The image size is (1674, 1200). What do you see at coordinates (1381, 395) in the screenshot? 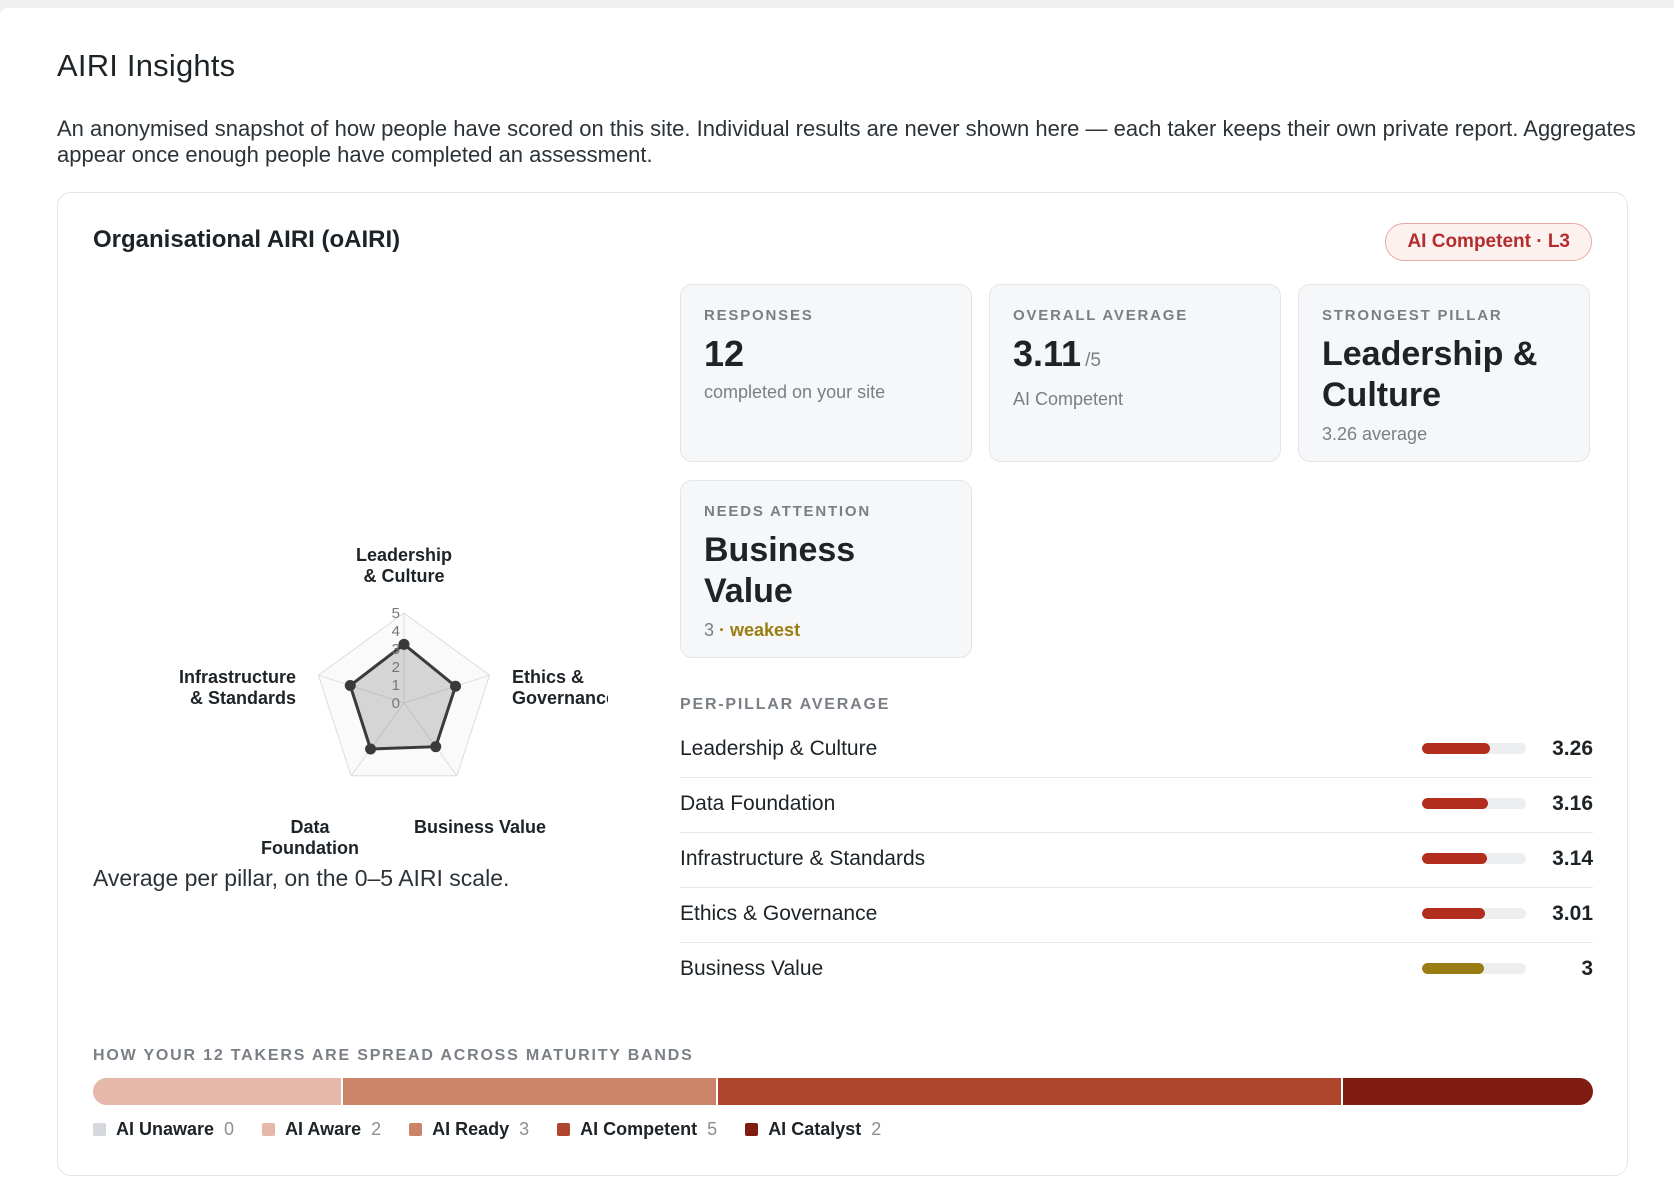
I see `stat-value-line2: Culture` at bounding box center [1381, 395].